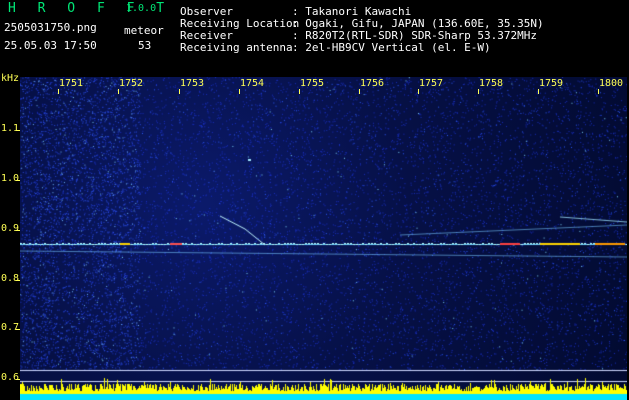  I want to click on y-tick-0-9: 0.9, so click(10, 228).